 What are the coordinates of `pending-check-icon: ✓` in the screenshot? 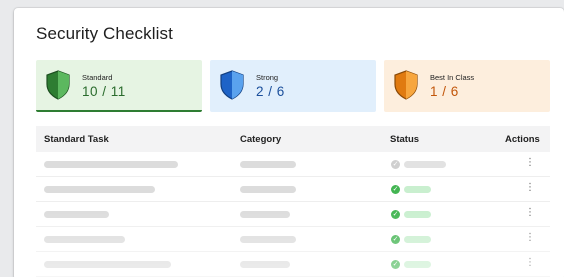 It's located at (395, 164).